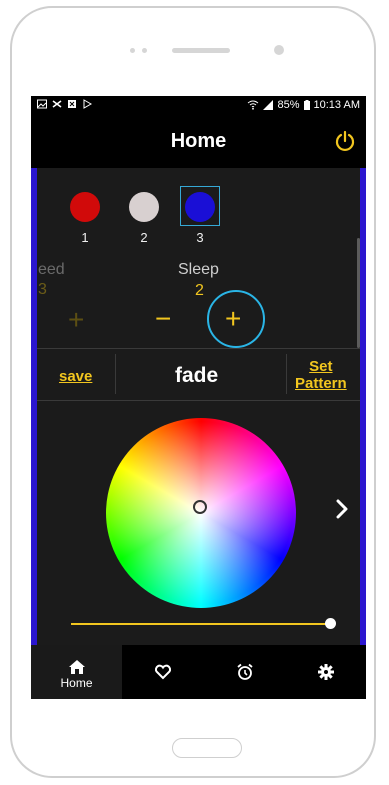 The image size is (389, 785). I want to click on previous-plus-button: +, so click(76, 320).